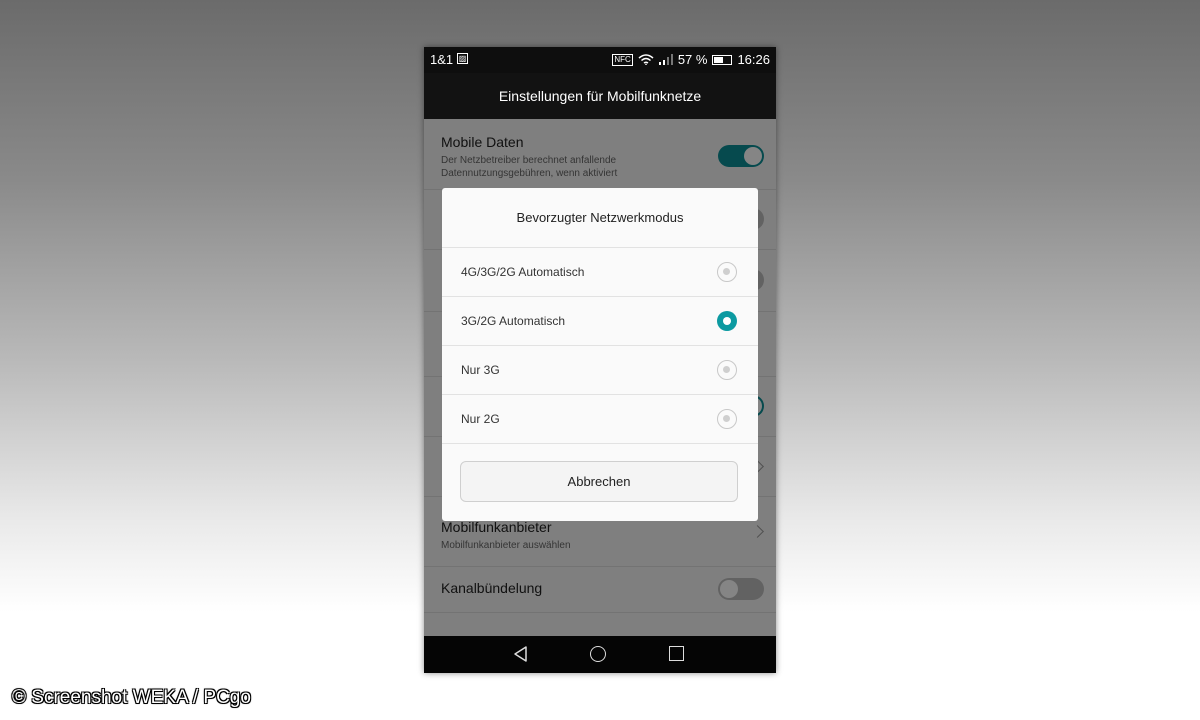  I want to click on navigation-bar, so click(600, 654).